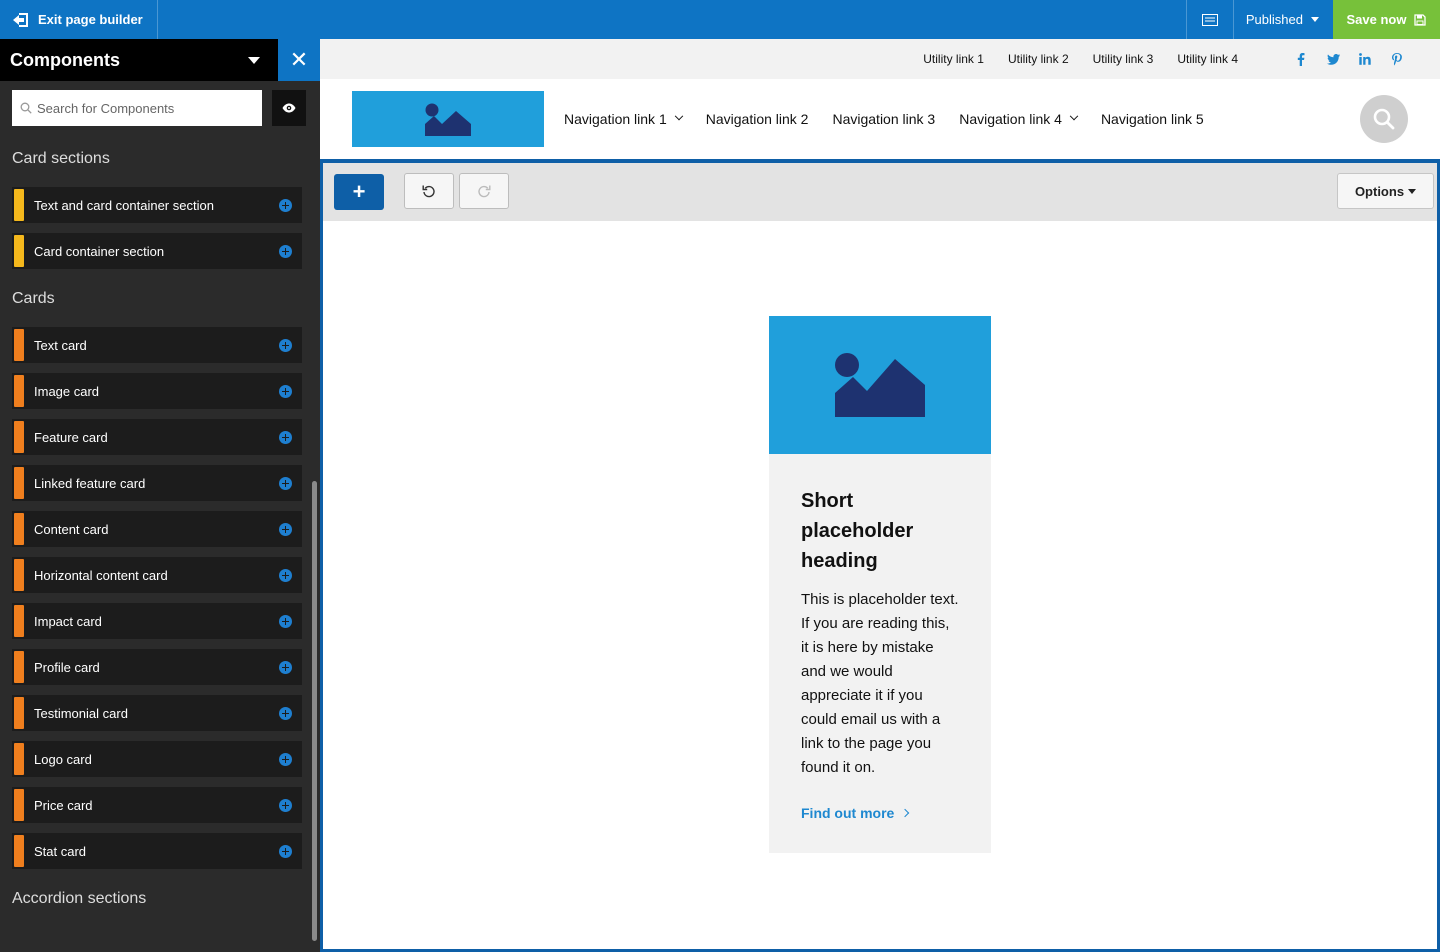  What do you see at coordinates (1376, 19) in the screenshot?
I see `save-label: Save now` at bounding box center [1376, 19].